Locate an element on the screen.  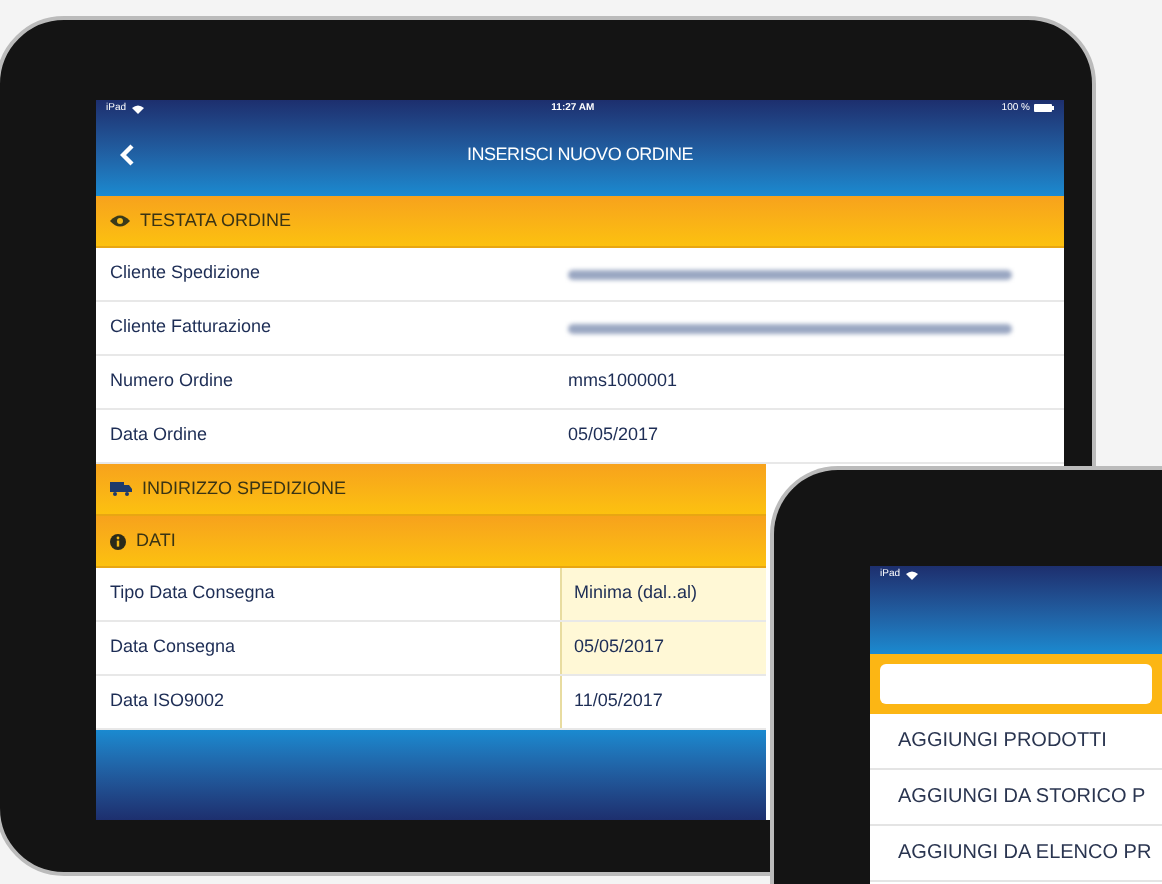
field-label: Cliente Fatturazione is located at coordinates (191, 327).